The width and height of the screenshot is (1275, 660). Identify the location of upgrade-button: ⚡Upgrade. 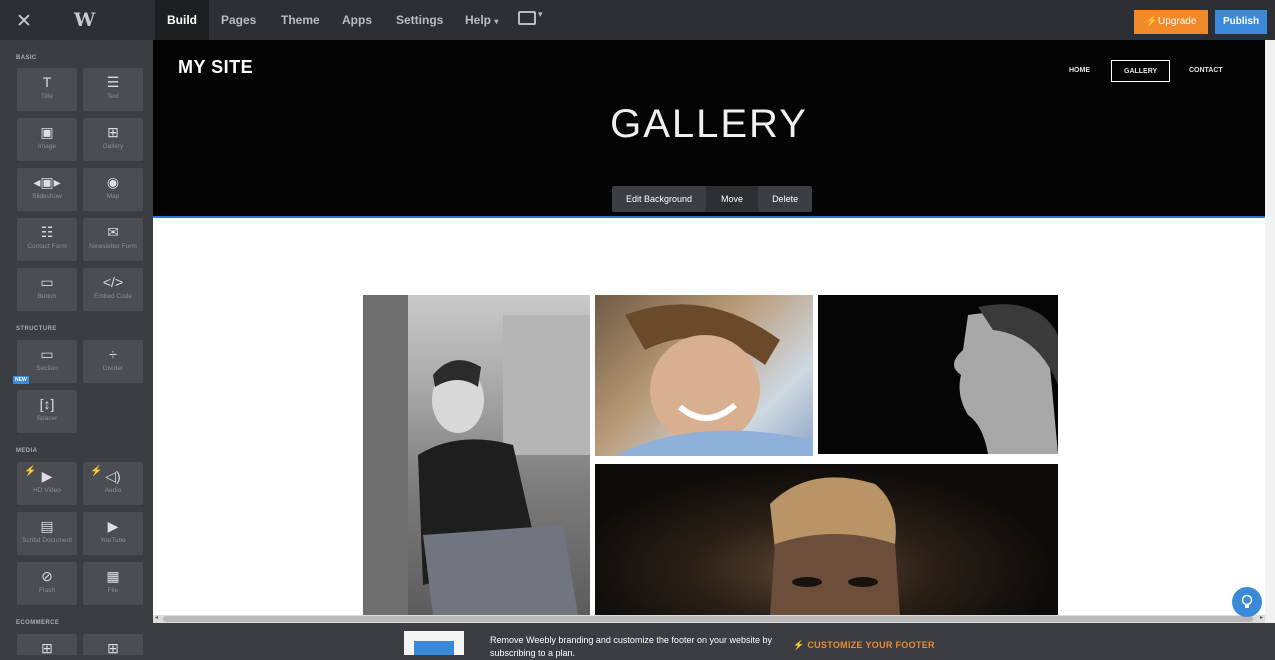
(1171, 22).